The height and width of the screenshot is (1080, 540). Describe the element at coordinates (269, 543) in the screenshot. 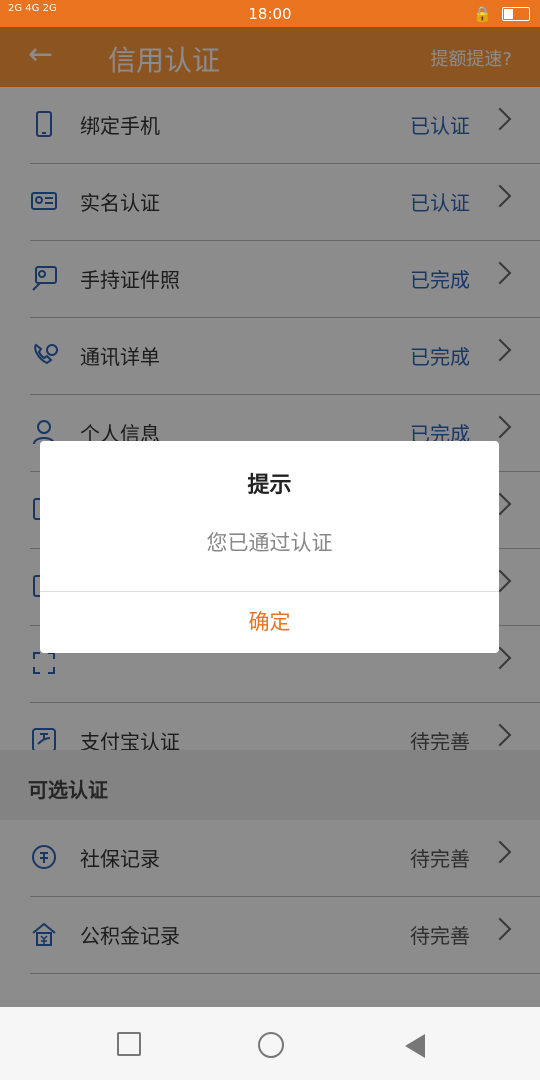

I see `dialog-message: 您已通过认证` at that location.